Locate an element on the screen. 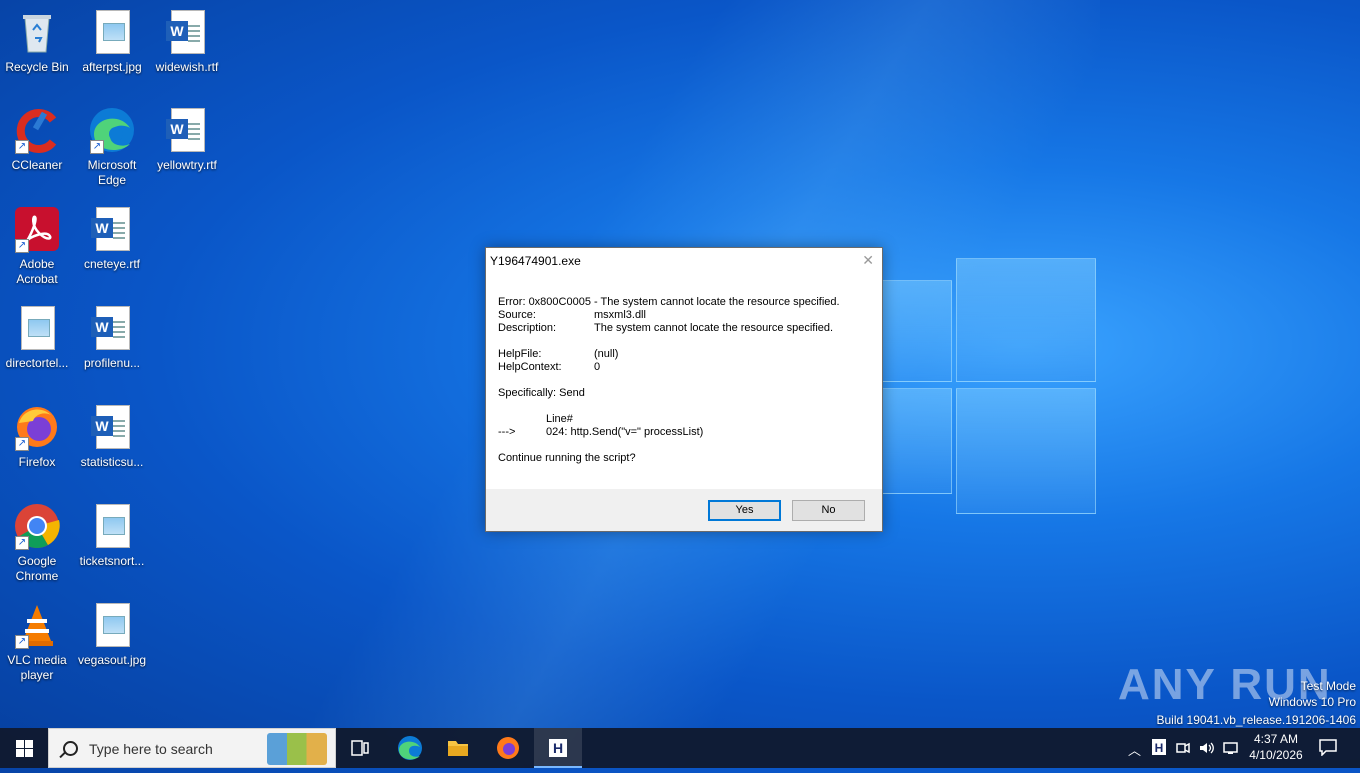 The image size is (1360, 773). desktop-icon-label: vegasout.jpg is located at coordinates (112, 660).